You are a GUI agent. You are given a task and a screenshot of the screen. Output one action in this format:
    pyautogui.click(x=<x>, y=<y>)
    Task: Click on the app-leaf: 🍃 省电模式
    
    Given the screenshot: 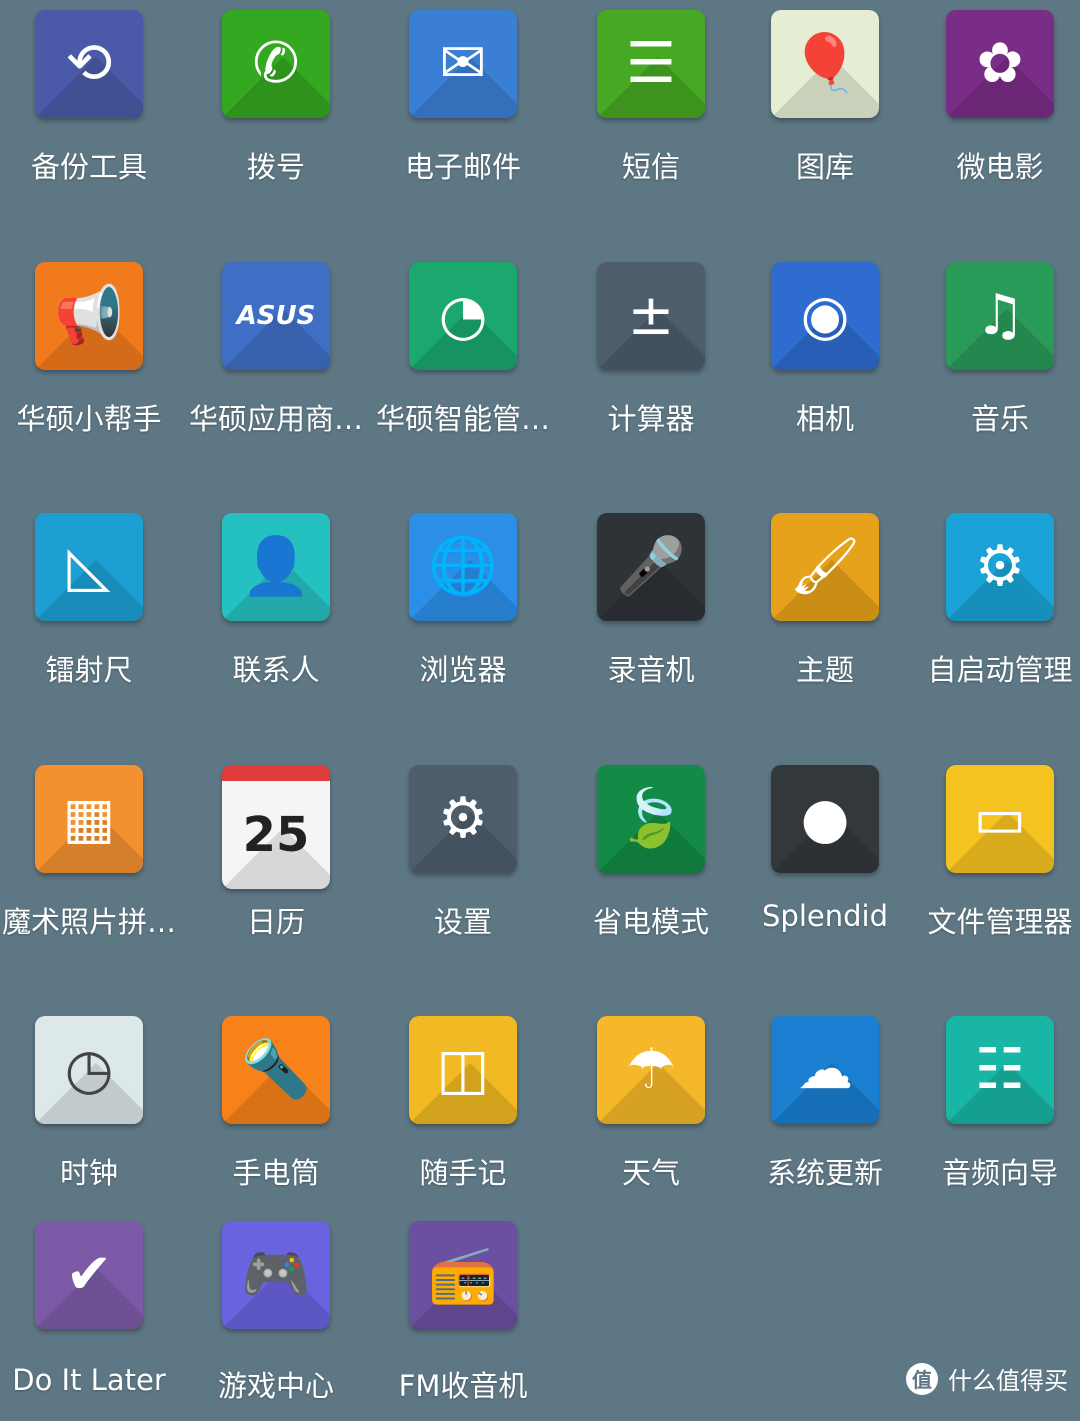 What is the action you would take?
    pyautogui.click(x=651, y=865)
    